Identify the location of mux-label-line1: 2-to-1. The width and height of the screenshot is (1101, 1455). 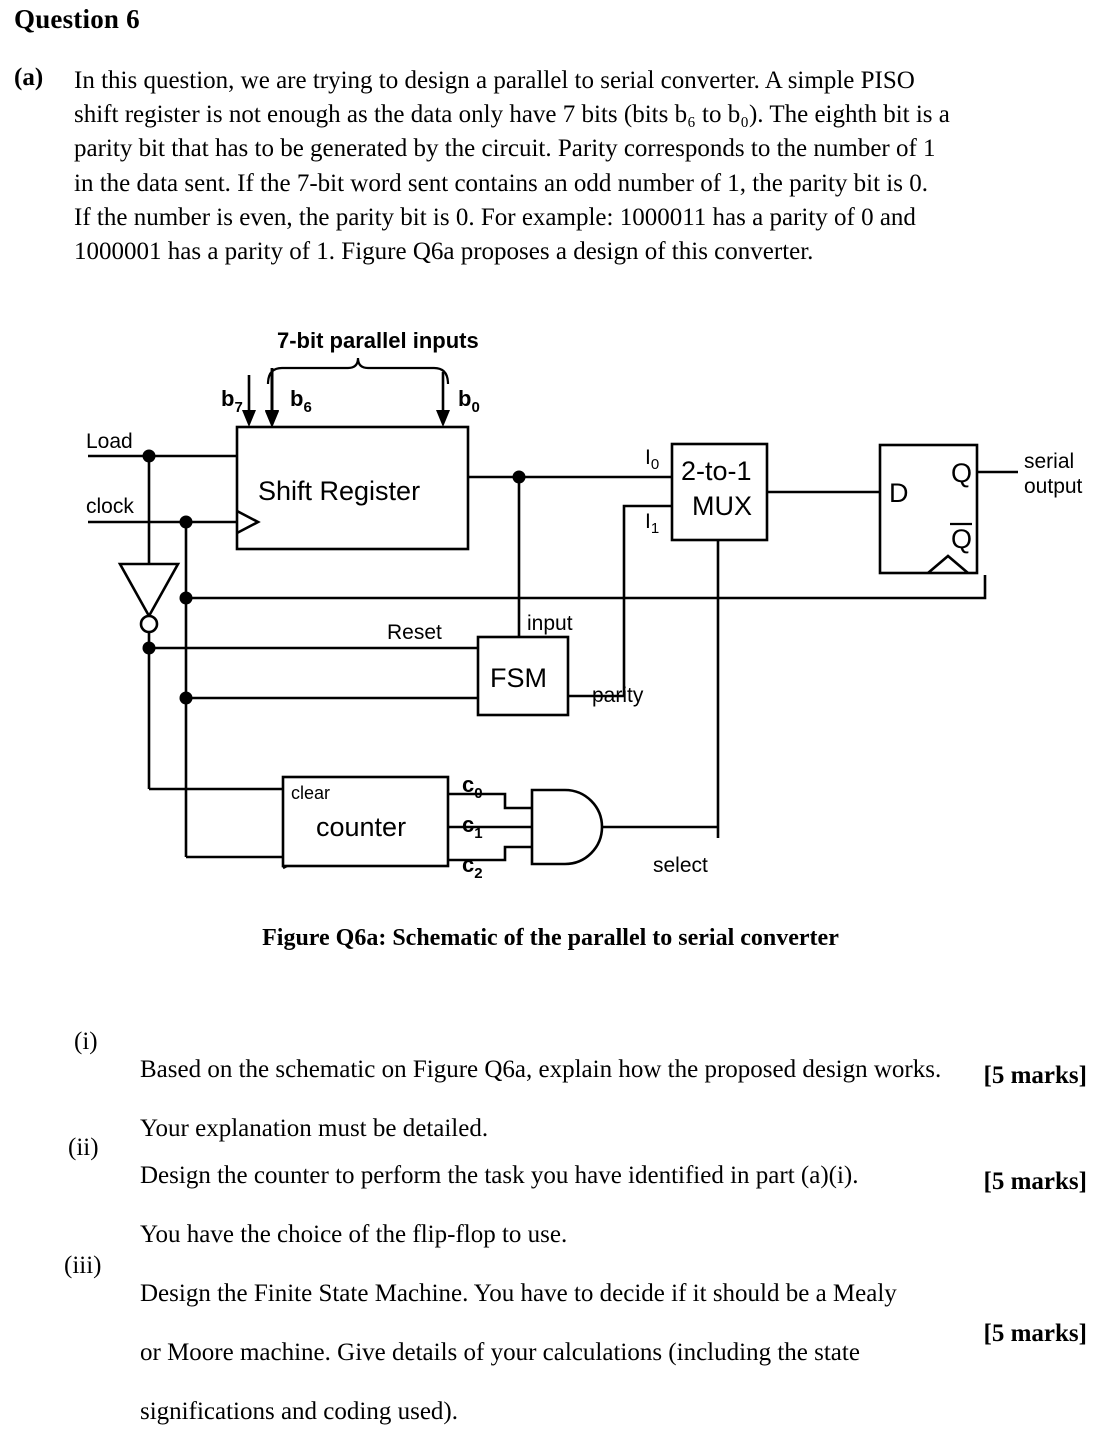
(716, 471).